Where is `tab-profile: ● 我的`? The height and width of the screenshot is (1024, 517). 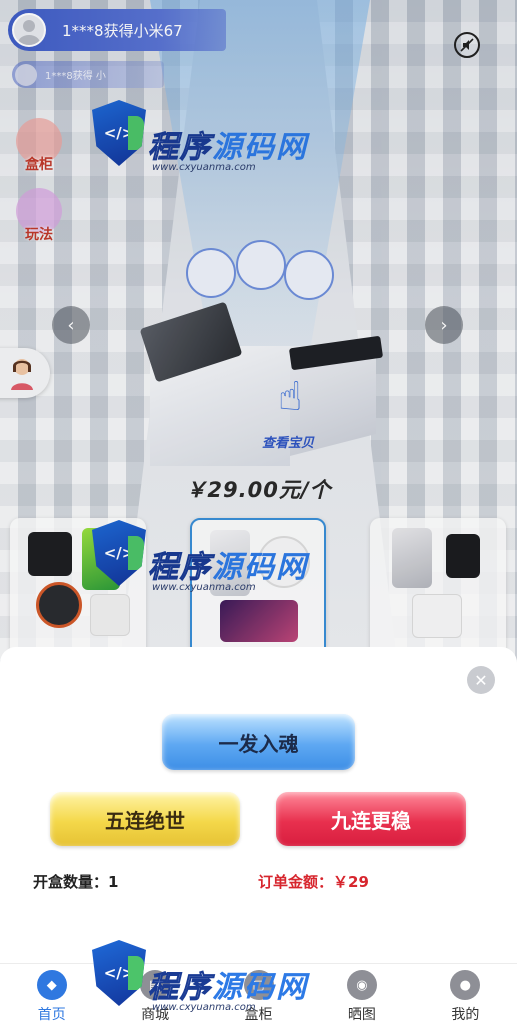 tab-profile: ● 我的 is located at coordinates (465, 994).